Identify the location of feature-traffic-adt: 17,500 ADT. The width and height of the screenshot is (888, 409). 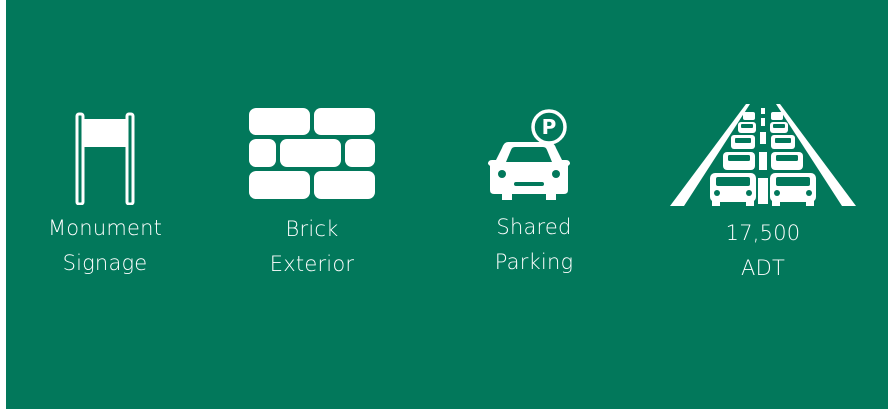
(763, 193).